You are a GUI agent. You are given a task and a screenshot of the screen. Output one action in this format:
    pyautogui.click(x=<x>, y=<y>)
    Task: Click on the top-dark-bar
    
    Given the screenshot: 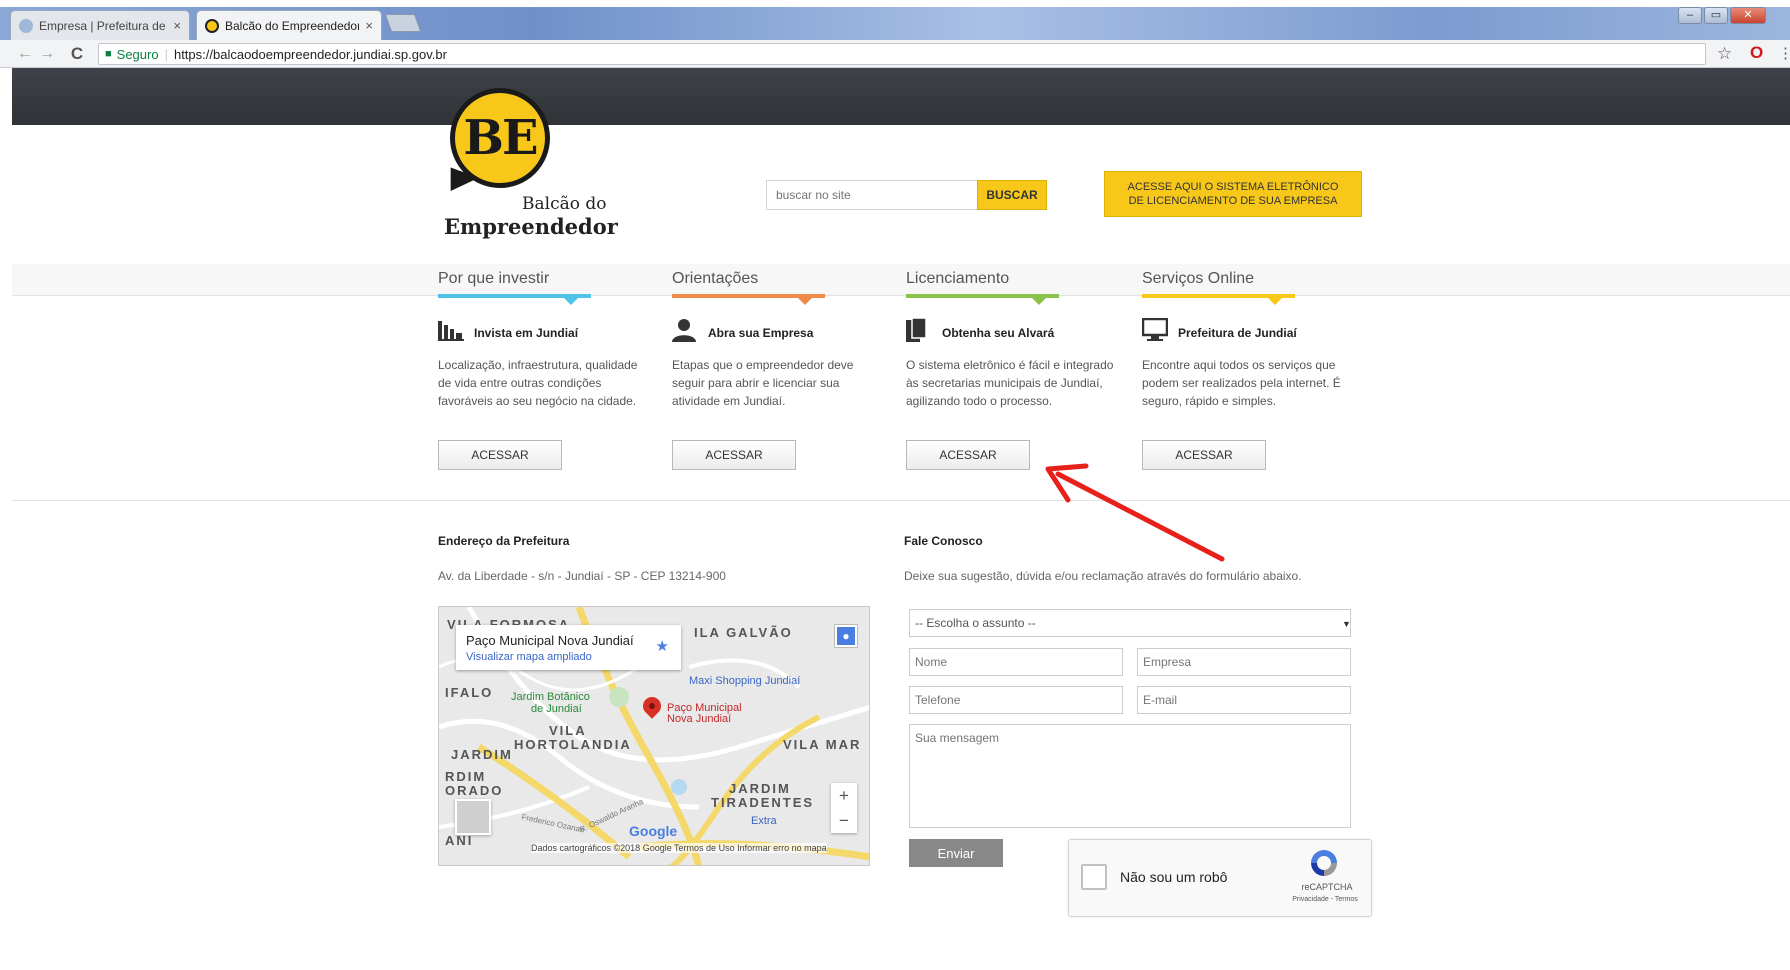 What is the action you would take?
    pyautogui.click(x=901, y=96)
    